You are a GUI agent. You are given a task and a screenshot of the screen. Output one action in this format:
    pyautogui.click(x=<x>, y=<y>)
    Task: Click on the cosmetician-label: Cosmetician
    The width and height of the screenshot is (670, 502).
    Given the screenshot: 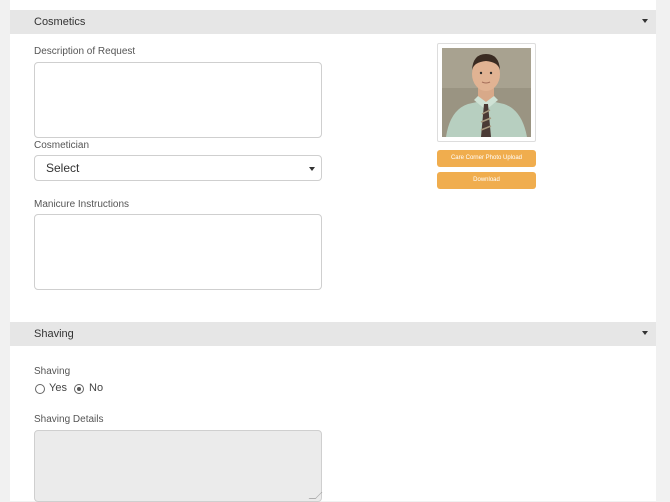 What is the action you would take?
    pyautogui.click(x=62, y=145)
    